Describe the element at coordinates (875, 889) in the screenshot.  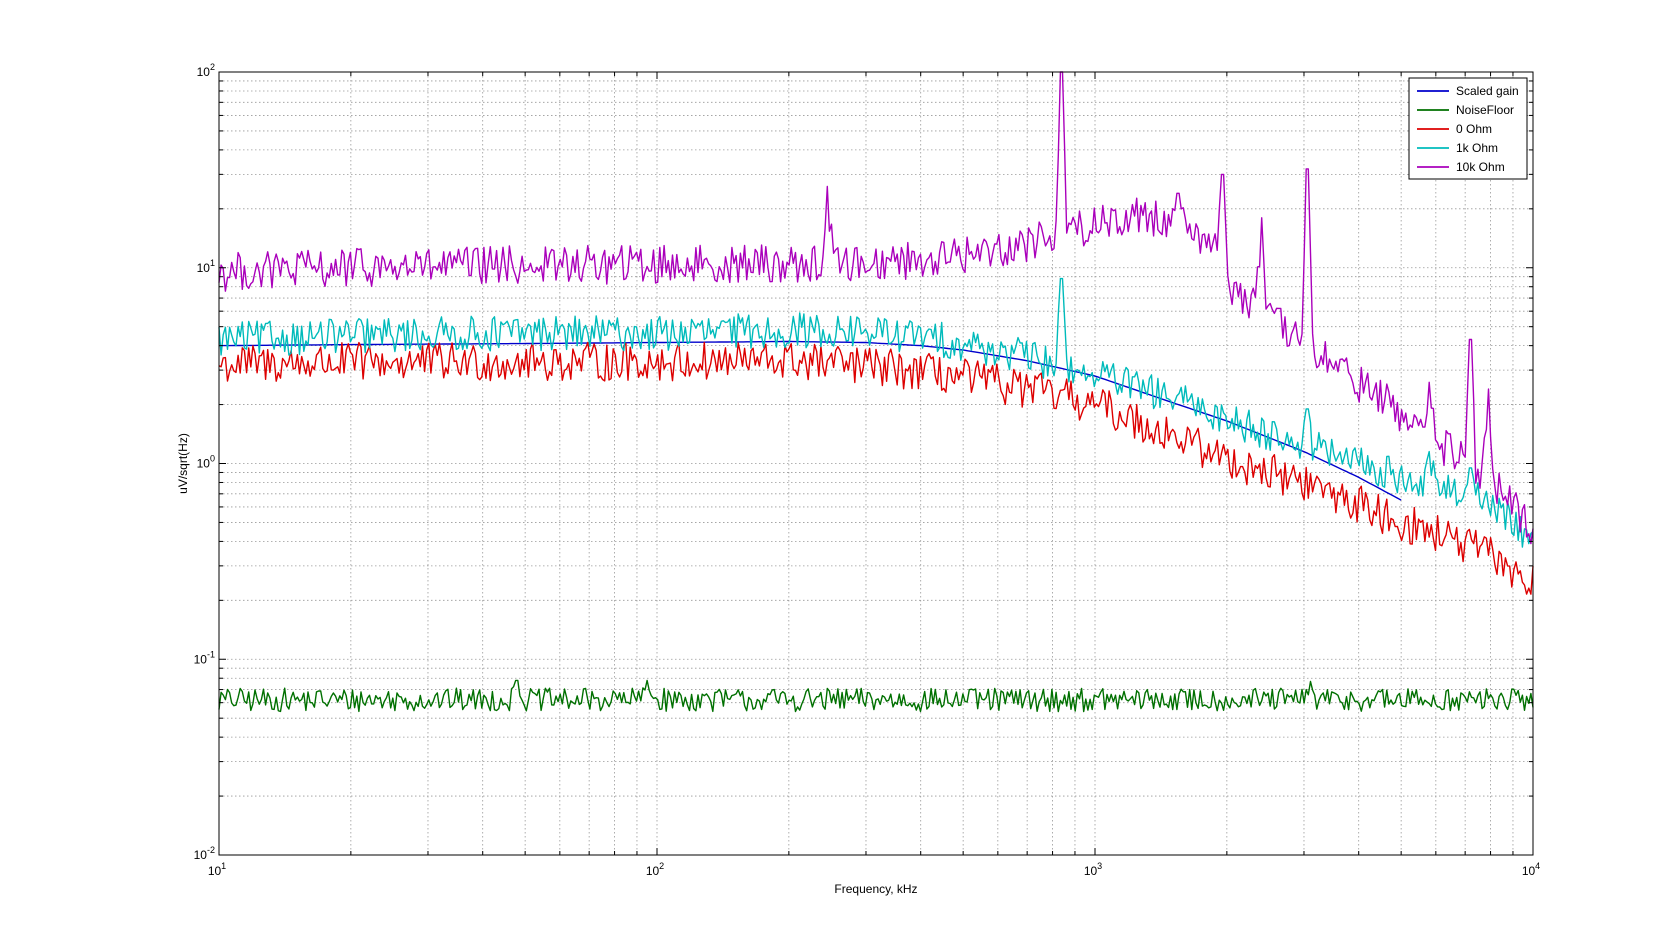
I see `x-axis-label: Frequency, kHz` at that location.